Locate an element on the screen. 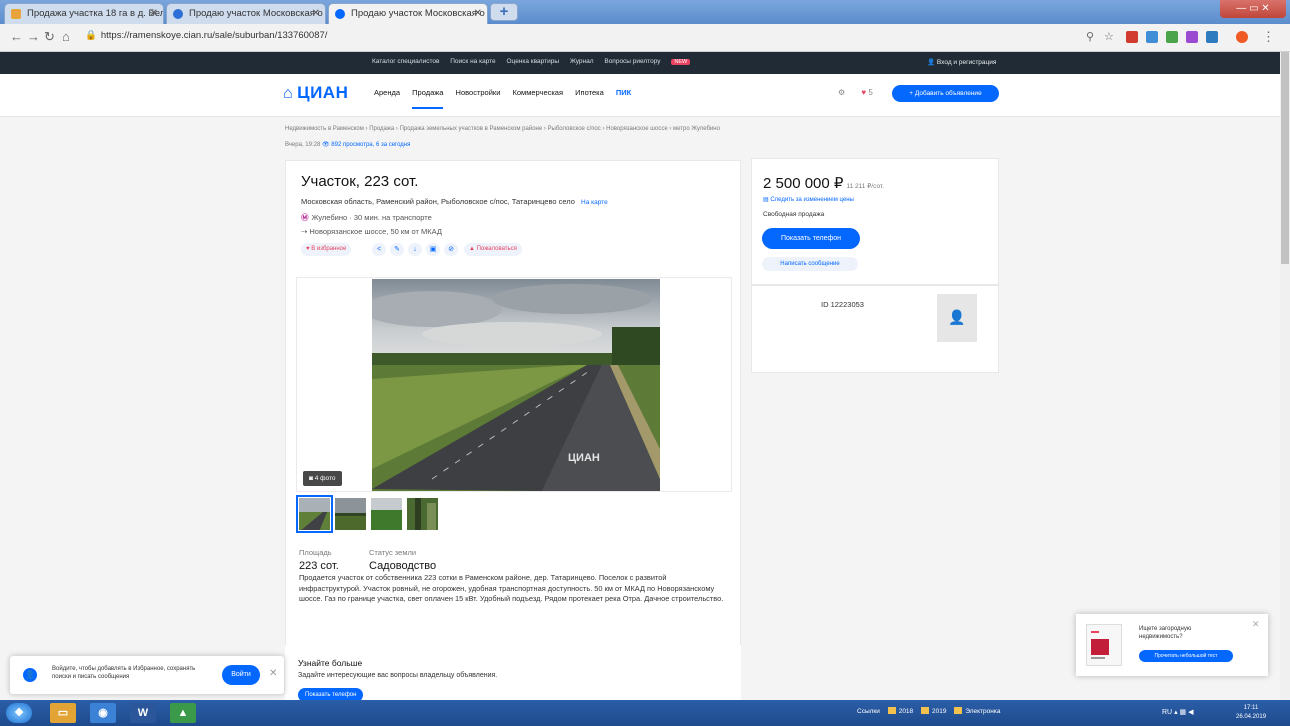 The height and width of the screenshot is (726, 1290). eye-icon: 👁 is located at coordinates (326, 145).